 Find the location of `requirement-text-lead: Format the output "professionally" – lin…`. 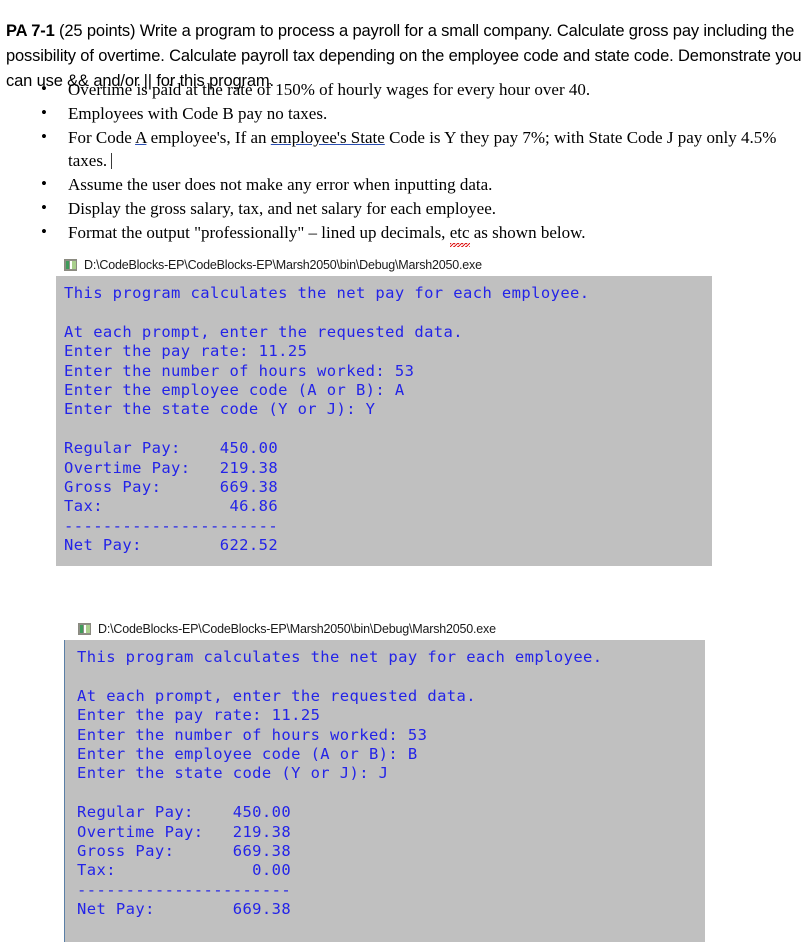

requirement-text-lead: Format the output "professionally" – lin… is located at coordinates (259, 232).